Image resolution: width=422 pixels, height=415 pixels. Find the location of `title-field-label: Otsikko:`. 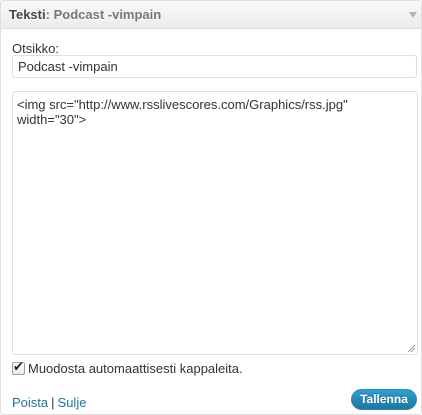

title-field-label: Otsikko: is located at coordinates (35, 48).